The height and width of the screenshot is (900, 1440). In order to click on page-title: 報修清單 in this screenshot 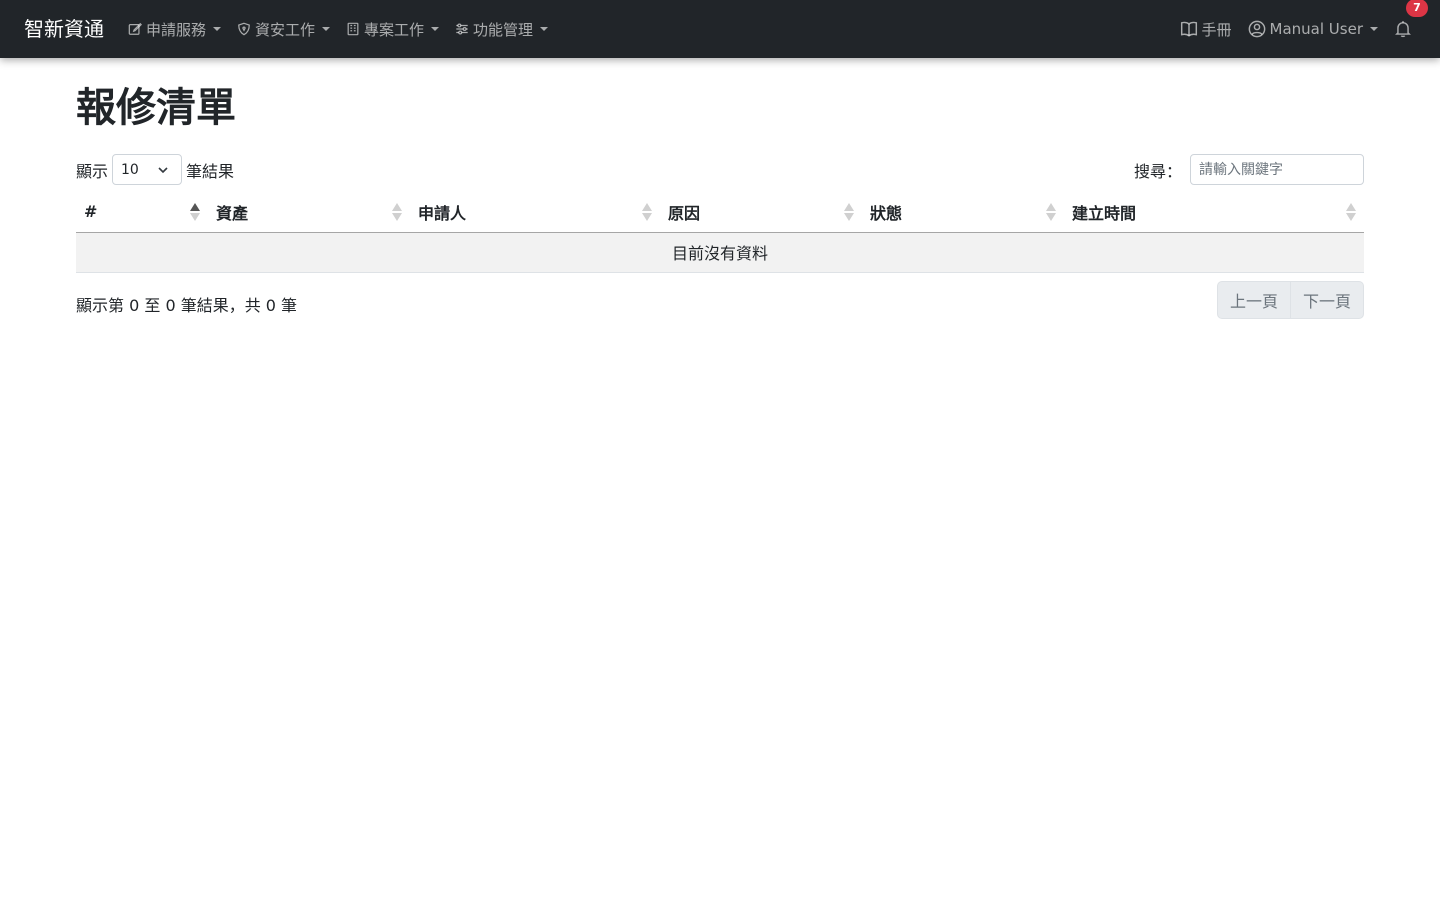, I will do `click(156, 108)`.